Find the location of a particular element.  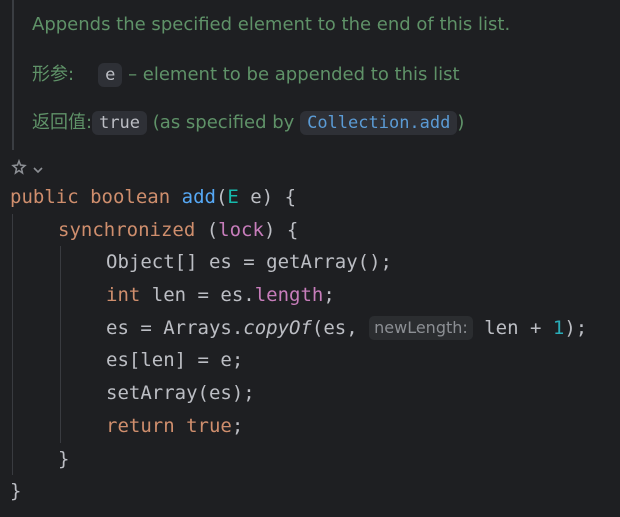

call-getarray: getArray is located at coordinates (312, 262).